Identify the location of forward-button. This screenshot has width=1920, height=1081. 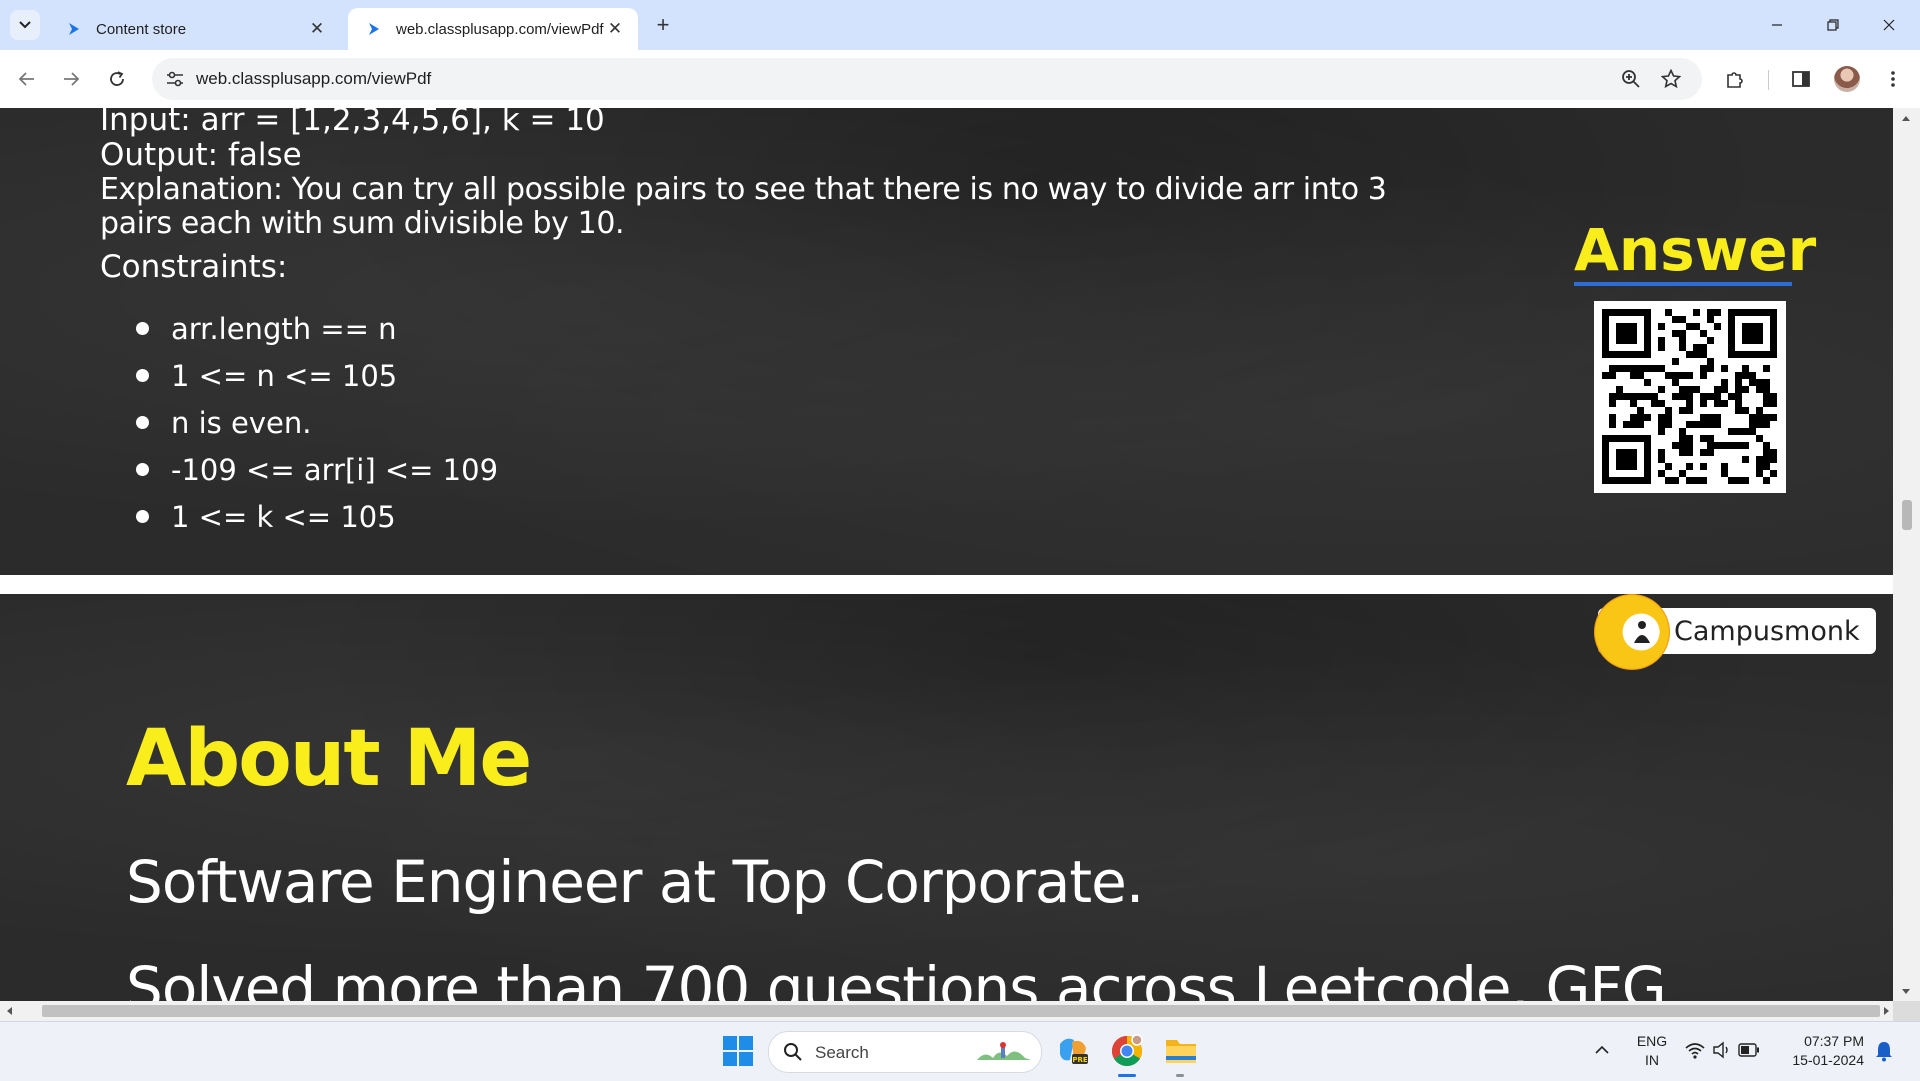
(71, 79).